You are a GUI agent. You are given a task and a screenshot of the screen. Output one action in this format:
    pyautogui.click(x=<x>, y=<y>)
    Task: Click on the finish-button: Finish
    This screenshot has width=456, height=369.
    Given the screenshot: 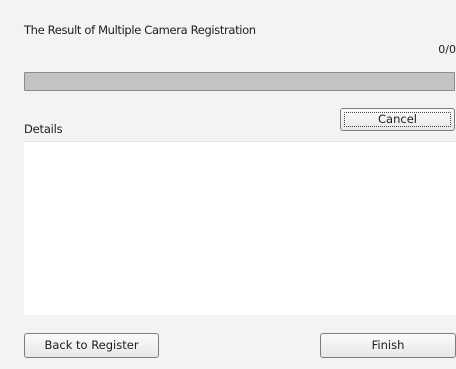 What is the action you would take?
    pyautogui.click(x=388, y=345)
    